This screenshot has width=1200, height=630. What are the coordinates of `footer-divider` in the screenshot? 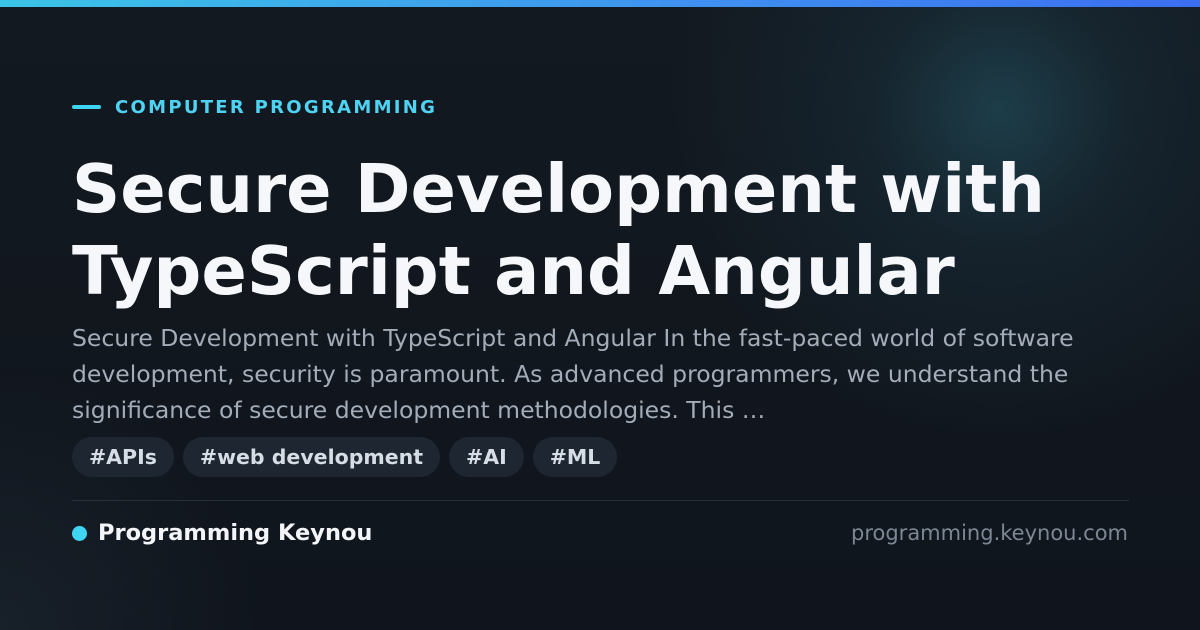 It's located at (600, 500).